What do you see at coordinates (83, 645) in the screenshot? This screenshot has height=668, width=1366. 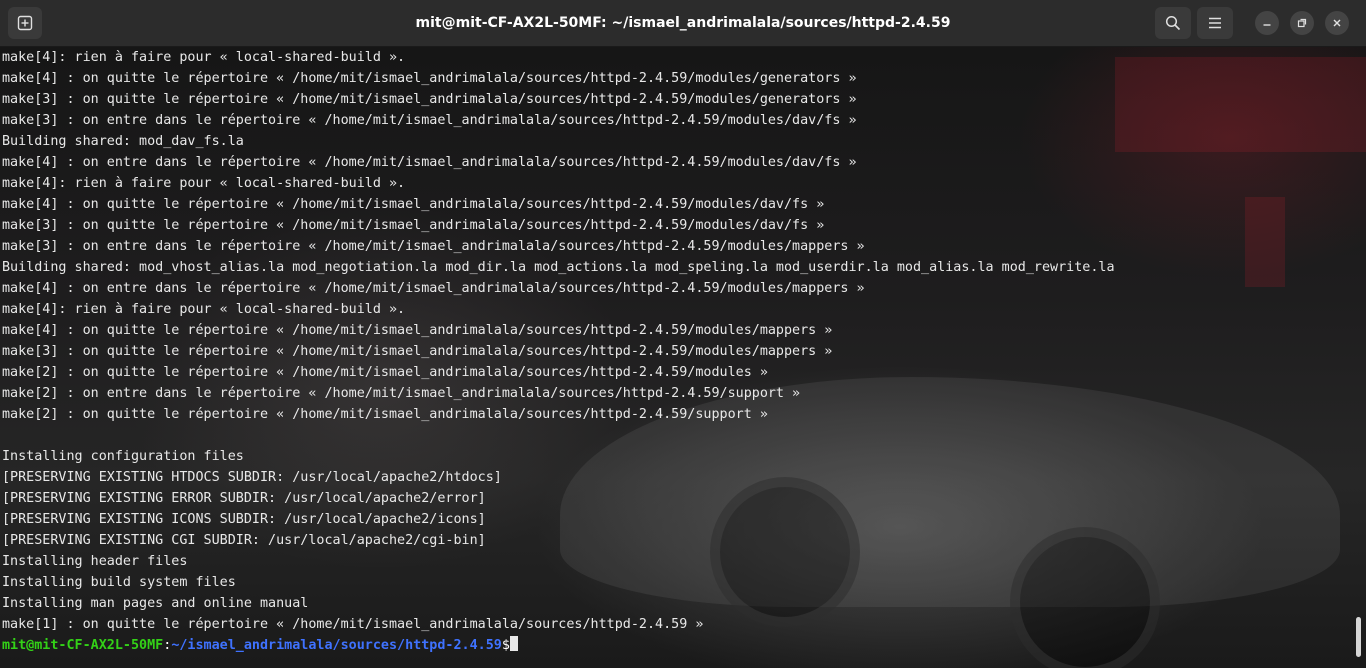 I see `prompt-user-host: mit@mit-CF-AX2L-50MF` at bounding box center [83, 645].